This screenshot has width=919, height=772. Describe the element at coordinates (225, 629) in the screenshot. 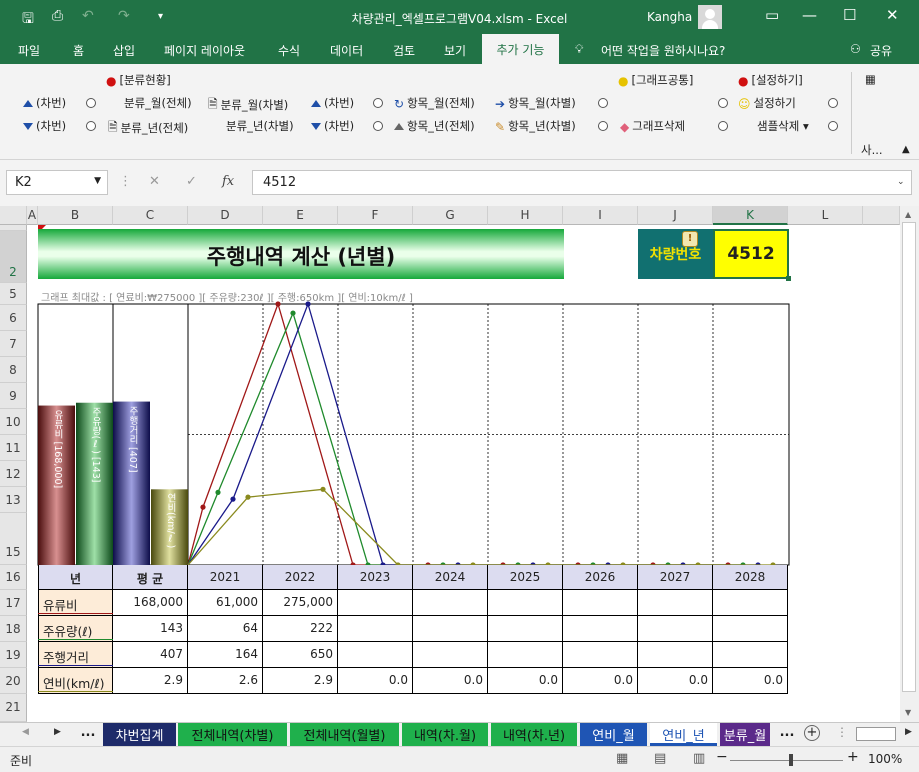

I see `table-cell-1-0: 64` at that location.